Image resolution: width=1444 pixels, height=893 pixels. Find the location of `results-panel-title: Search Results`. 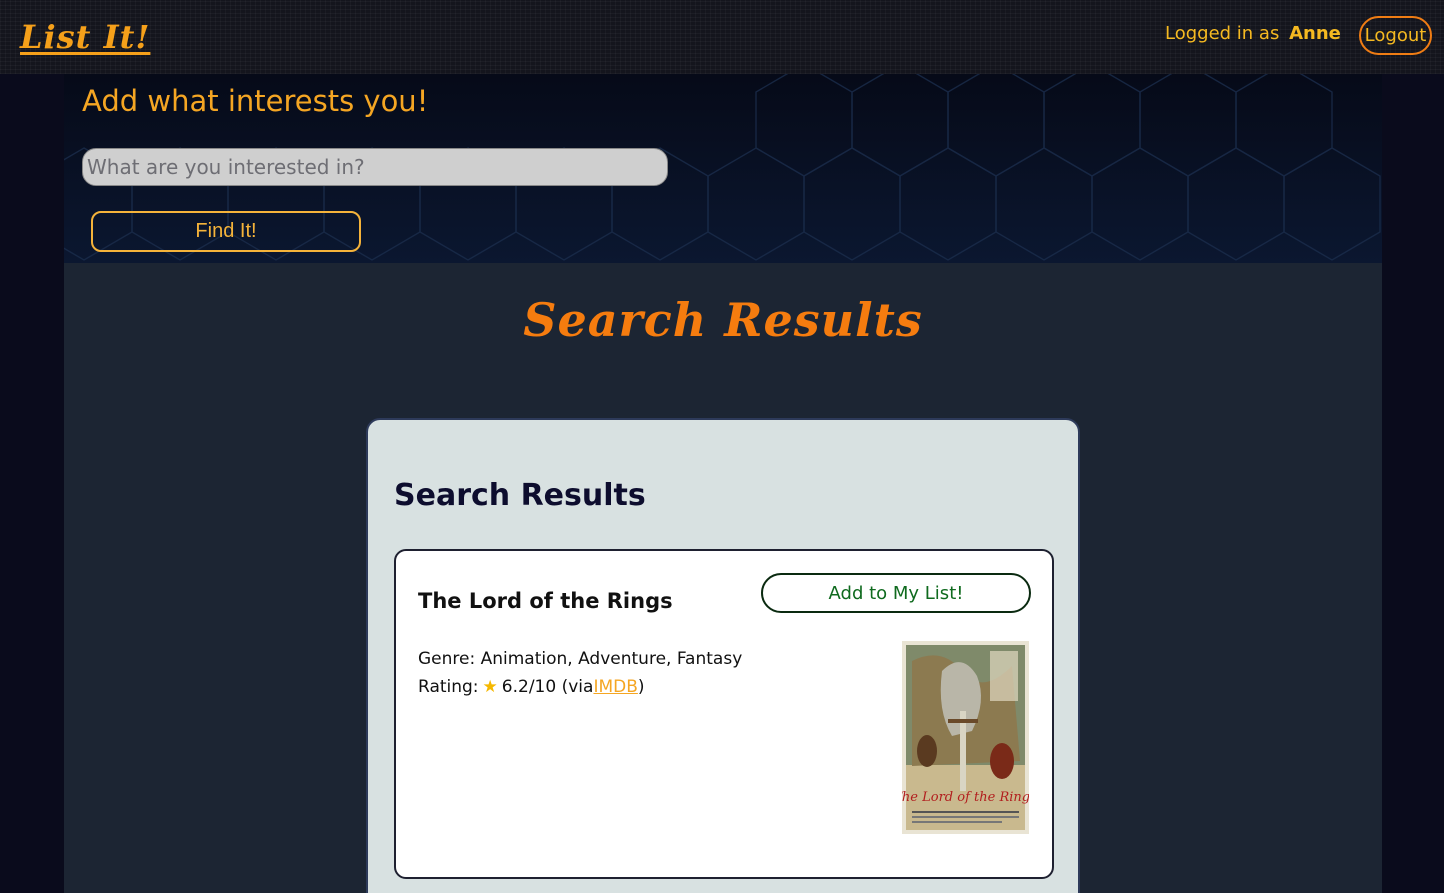

results-panel-title: Search Results is located at coordinates (520, 495).